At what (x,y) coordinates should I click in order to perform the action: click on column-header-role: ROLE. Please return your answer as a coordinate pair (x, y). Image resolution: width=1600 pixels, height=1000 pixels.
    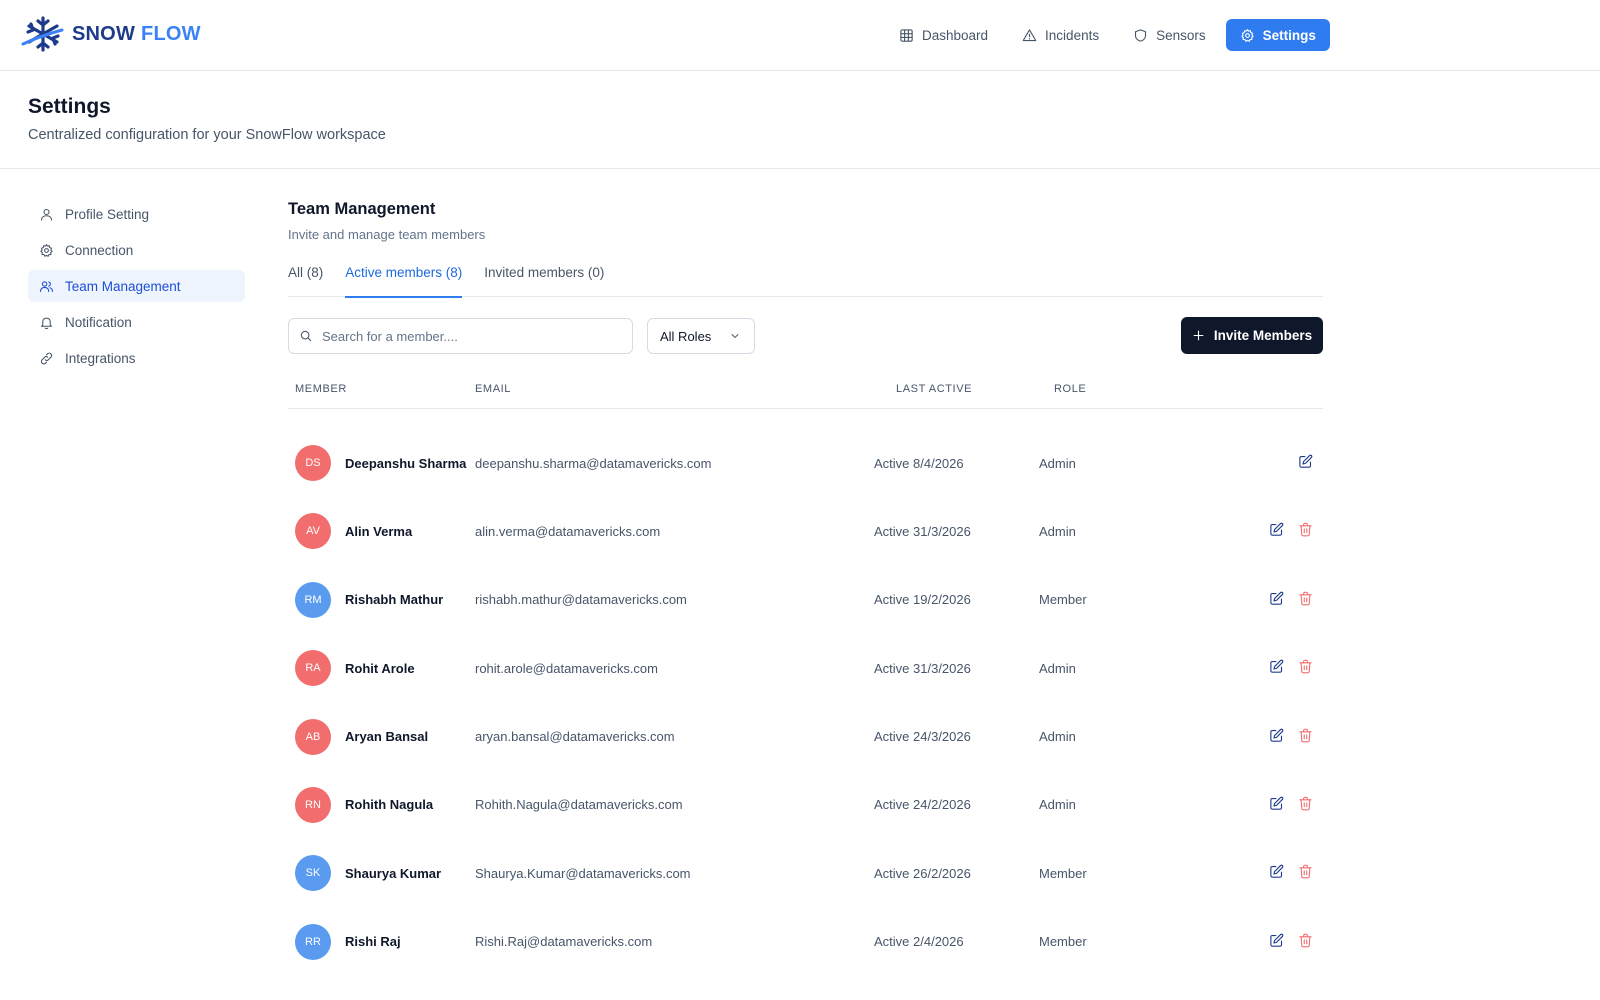
    Looking at the image, I should click on (1070, 389).